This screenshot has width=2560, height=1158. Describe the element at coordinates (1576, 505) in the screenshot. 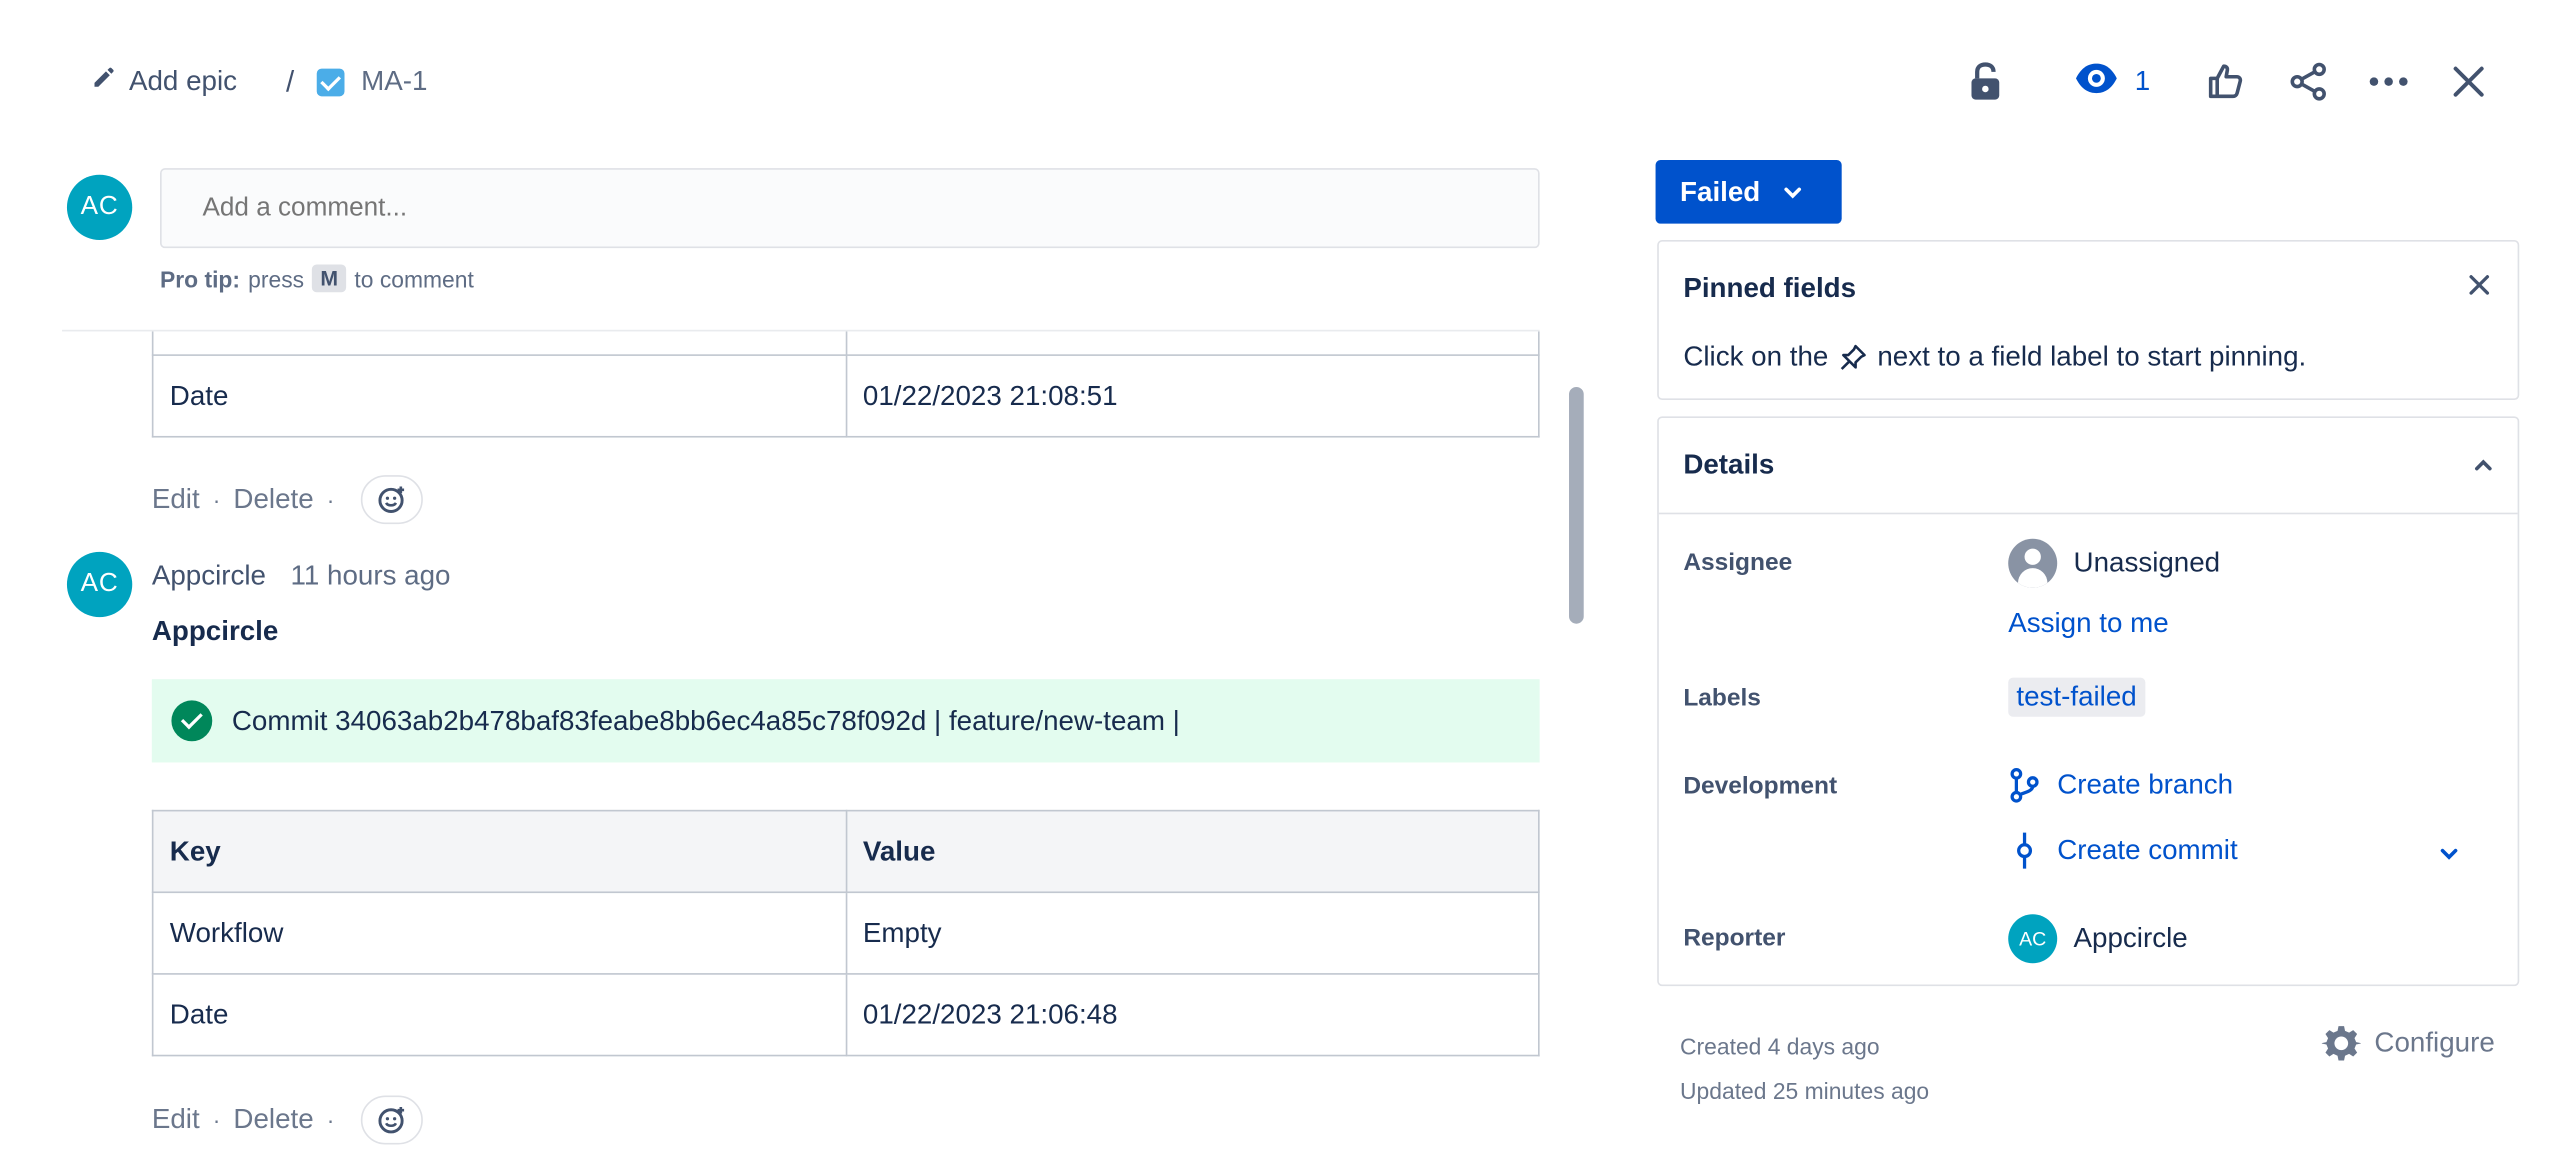

I see `scrollbar-thumb` at that location.